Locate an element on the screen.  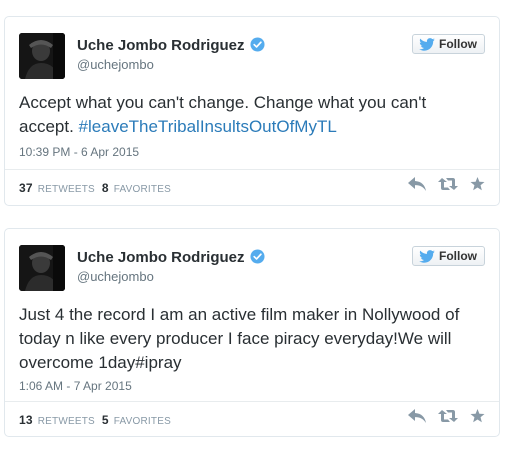
timestamp: 10:39 PM - 6 Apr 2015 is located at coordinates (79, 152).